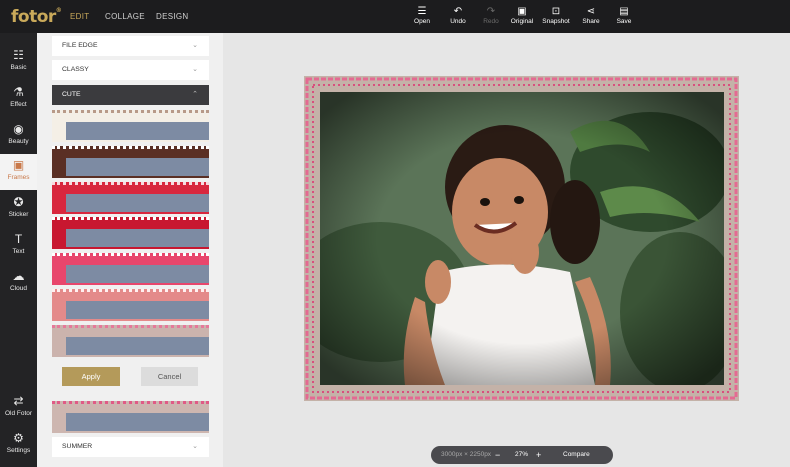 This screenshot has height=467, width=790. Describe the element at coordinates (458, 21) in the screenshot. I see `toolbar-label: Undo` at that location.